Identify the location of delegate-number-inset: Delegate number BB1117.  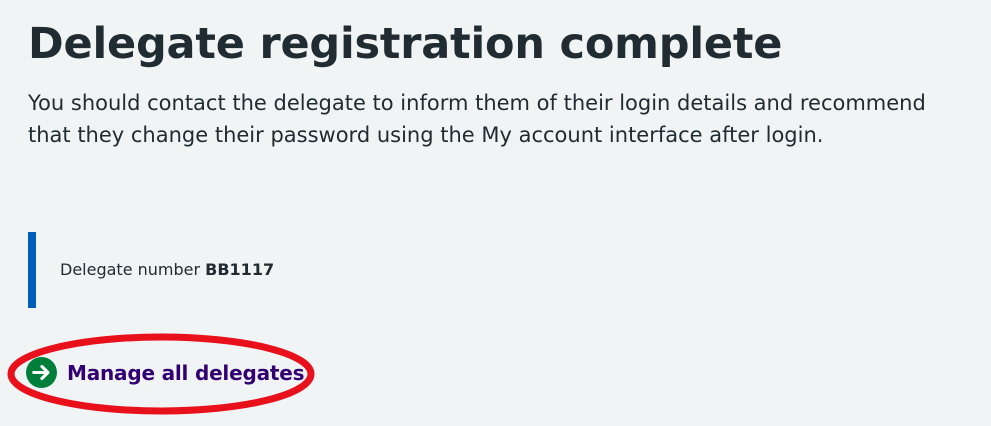
(328, 270).